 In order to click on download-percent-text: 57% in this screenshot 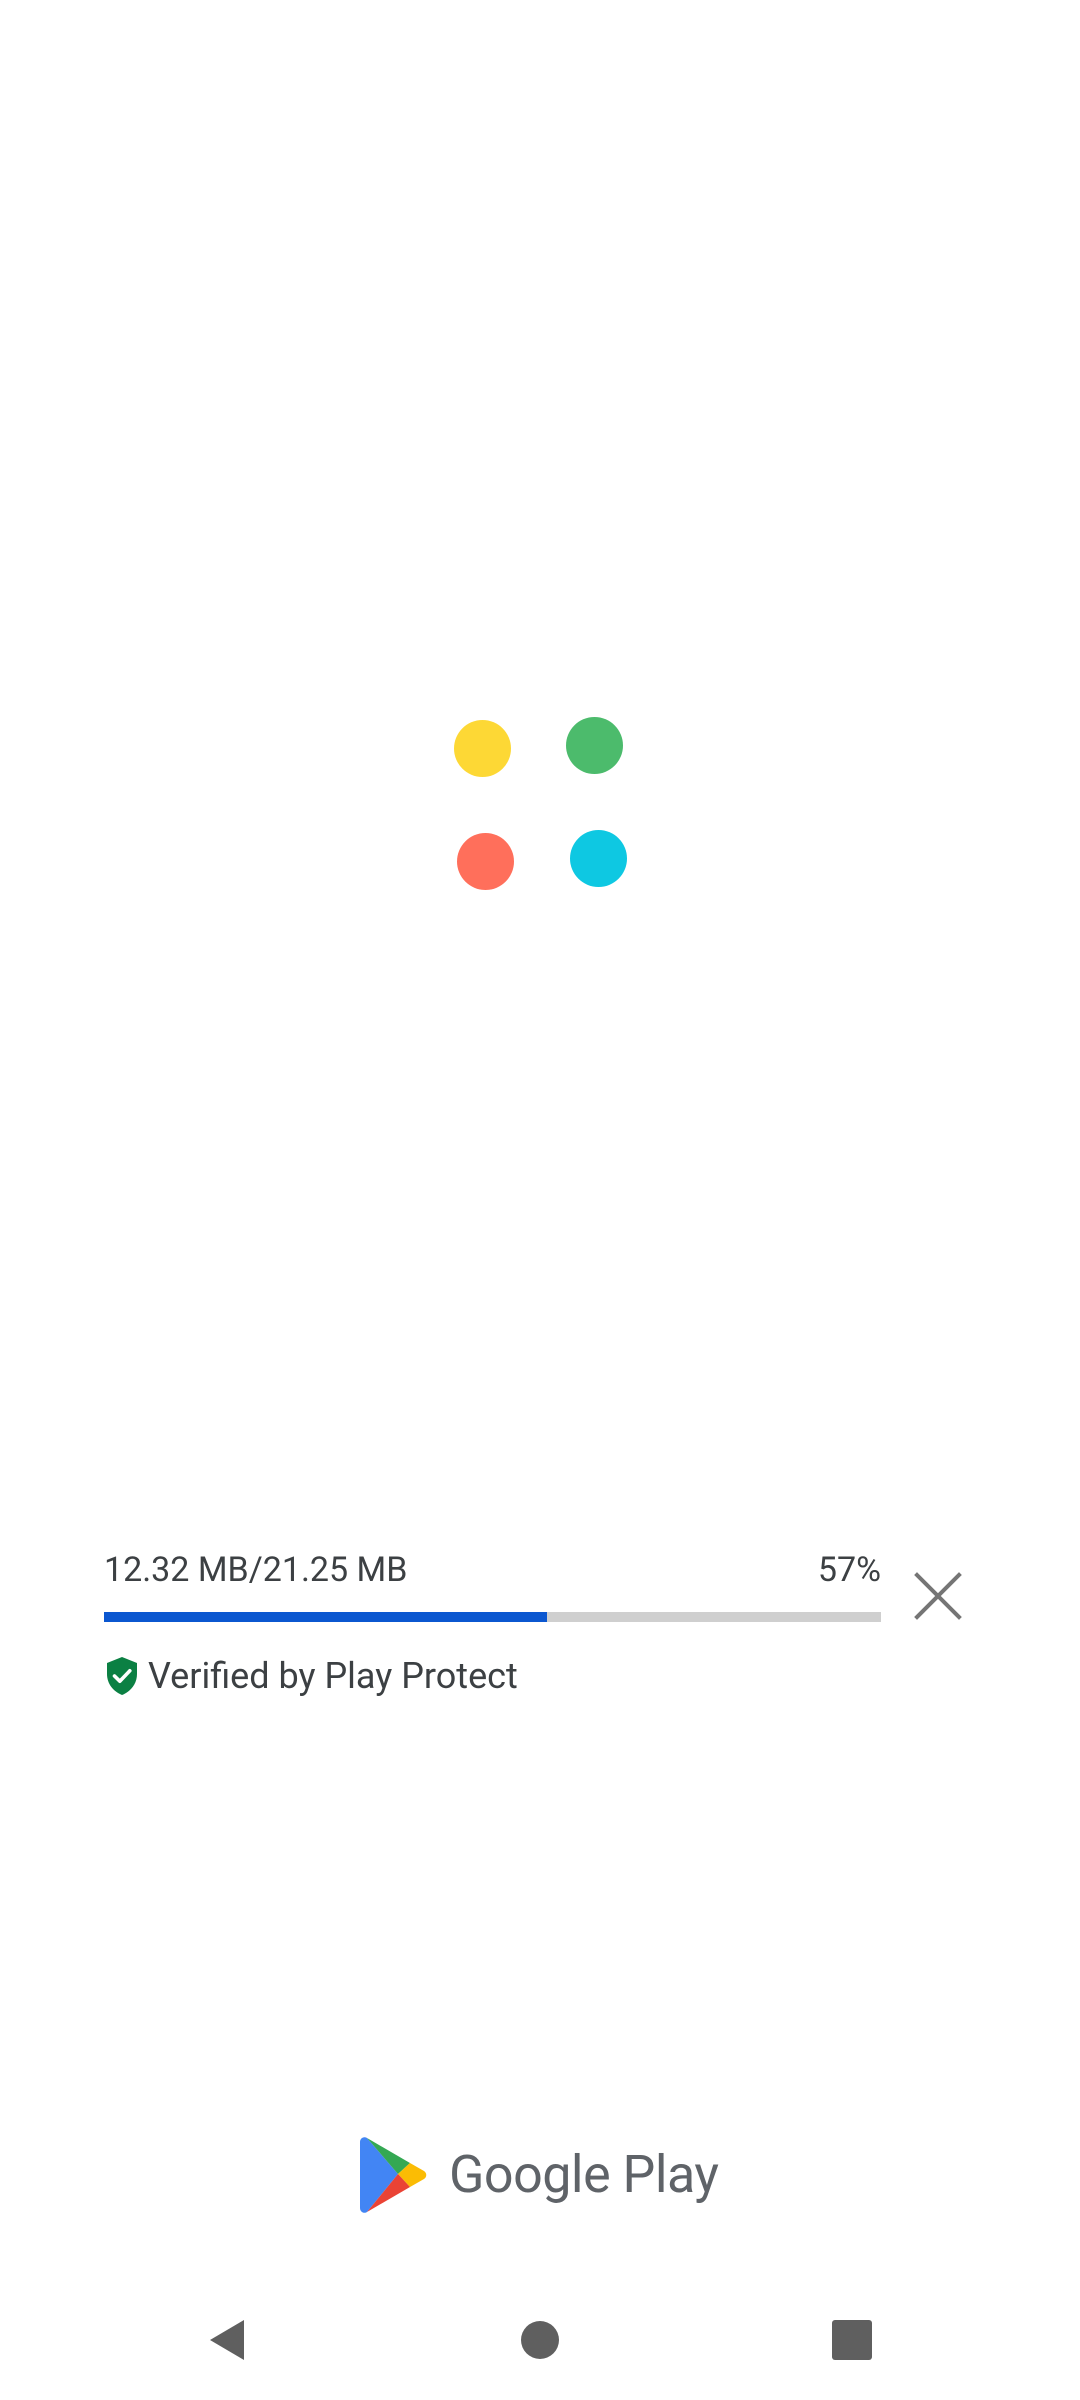, I will do `click(849, 1570)`.